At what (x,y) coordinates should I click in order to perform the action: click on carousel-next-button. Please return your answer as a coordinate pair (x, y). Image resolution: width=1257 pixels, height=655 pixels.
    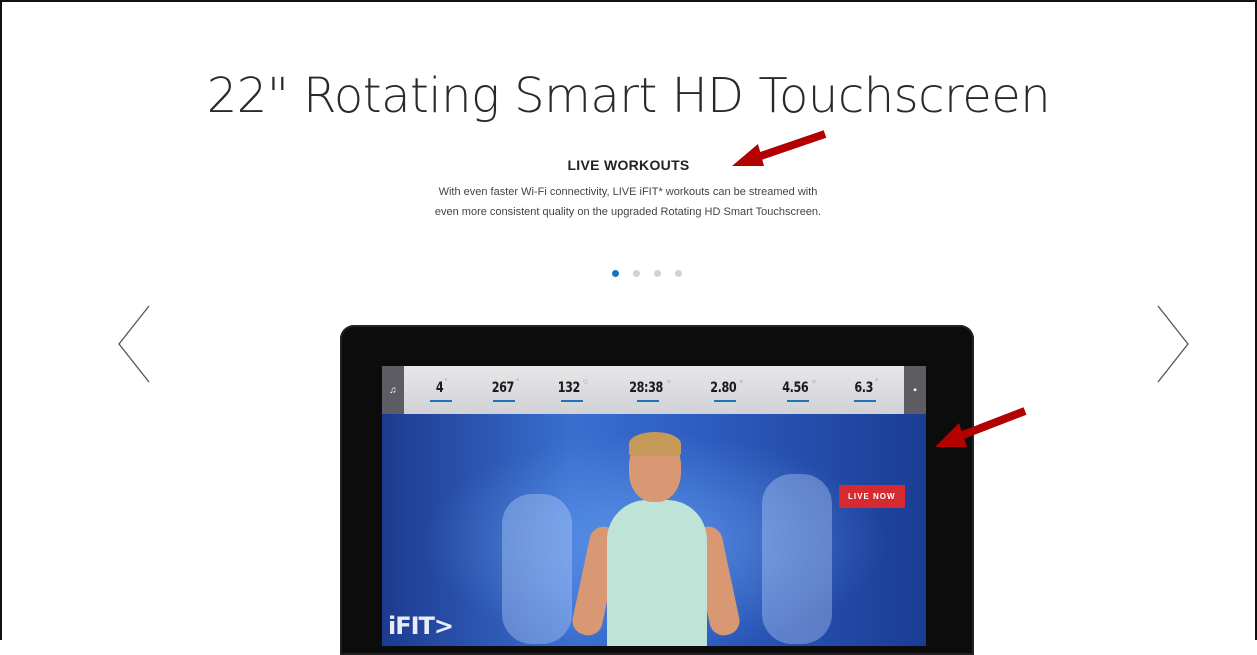
    Looking at the image, I should click on (1172, 344).